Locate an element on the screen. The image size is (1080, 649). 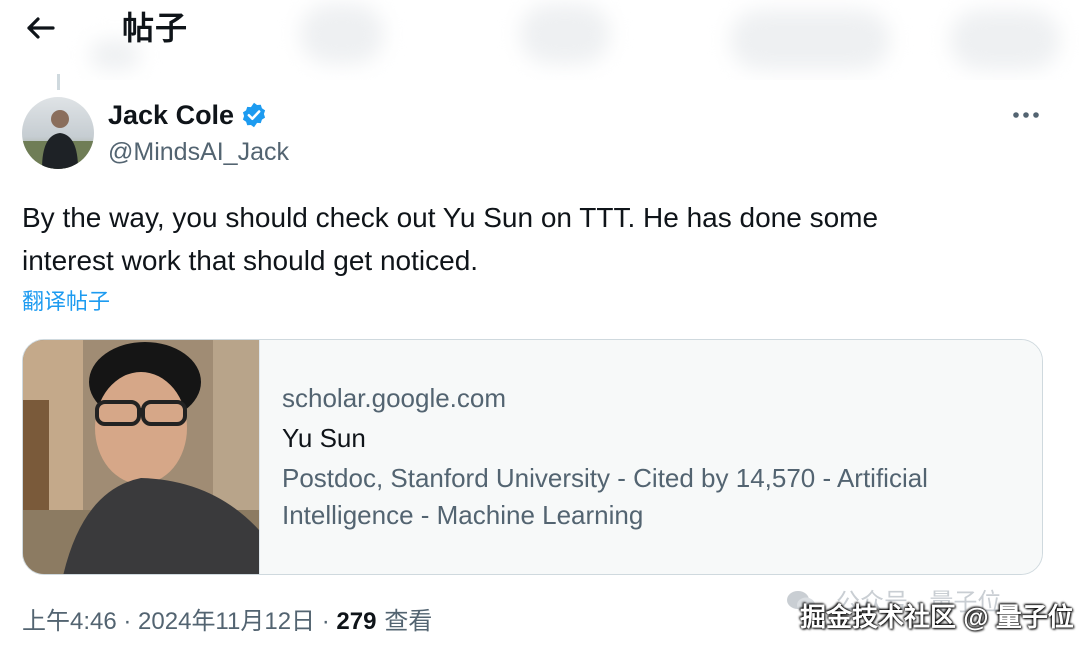
page-title: 帖子 is located at coordinates (155, 28).